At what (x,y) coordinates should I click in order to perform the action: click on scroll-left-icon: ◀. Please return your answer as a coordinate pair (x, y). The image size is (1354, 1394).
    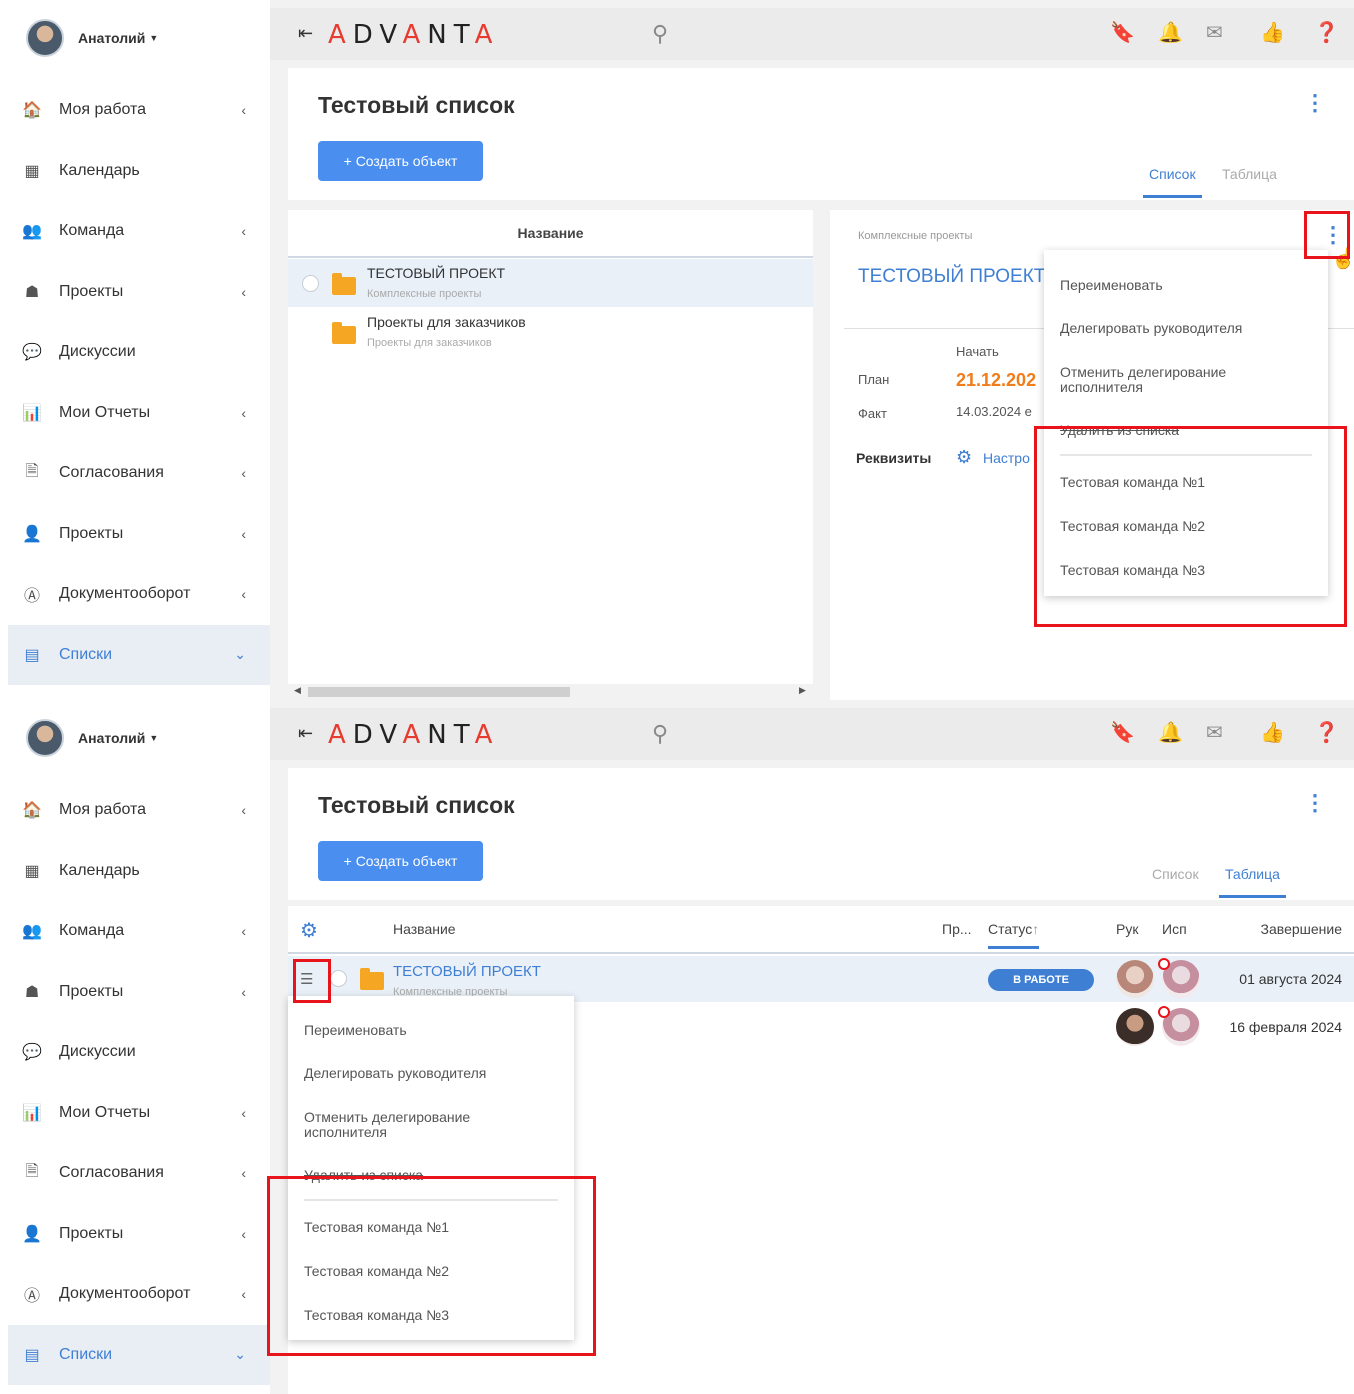
    Looking at the image, I should click on (297, 690).